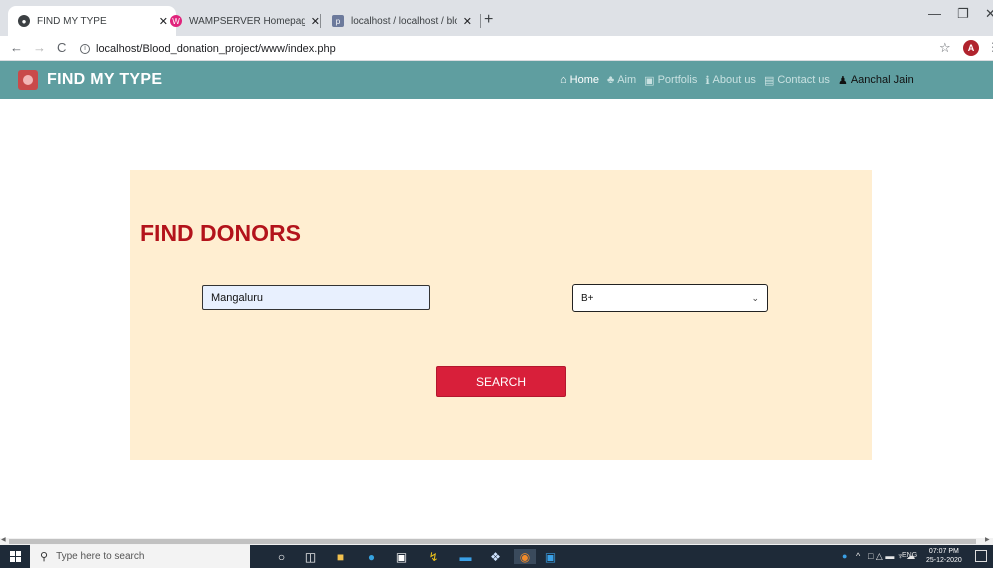  What do you see at coordinates (963, 14) in the screenshot?
I see `maximize-icon: ❐` at bounding box center [963, 14].